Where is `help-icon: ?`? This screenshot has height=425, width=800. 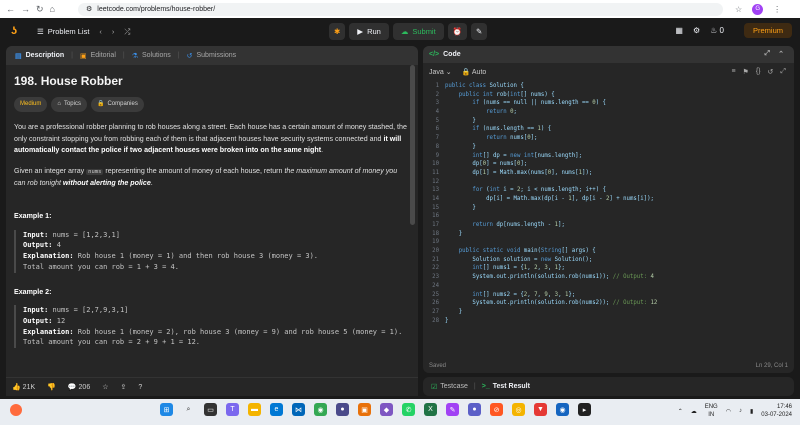 help-icon: ? is located at coordinates (140, 387).